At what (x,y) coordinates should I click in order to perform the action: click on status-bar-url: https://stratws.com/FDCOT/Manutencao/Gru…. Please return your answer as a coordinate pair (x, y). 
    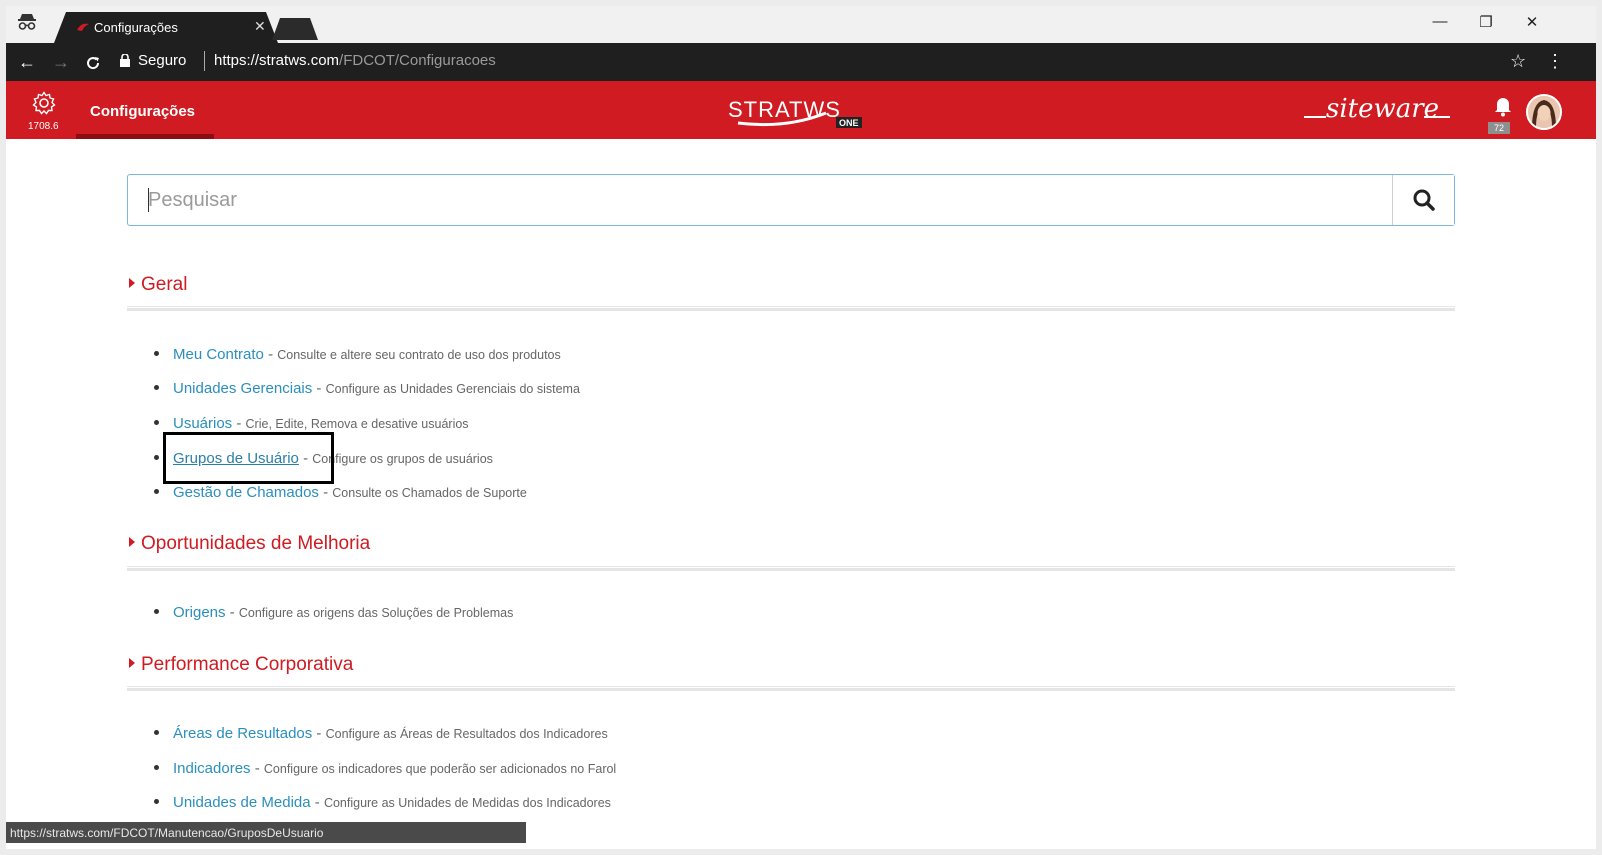
    Looking at the image, I should click on (266, 832).